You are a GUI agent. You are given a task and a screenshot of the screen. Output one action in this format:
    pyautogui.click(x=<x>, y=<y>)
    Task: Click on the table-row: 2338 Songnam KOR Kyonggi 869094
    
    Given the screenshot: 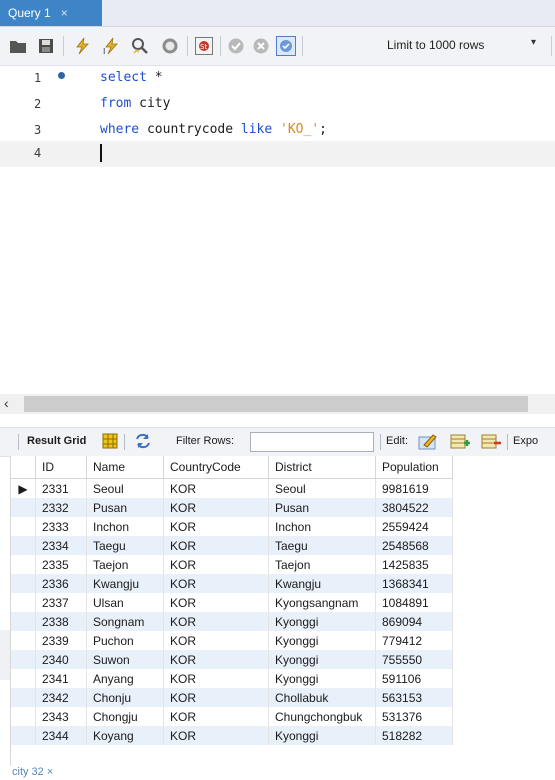 What is the action you would take?
    pyautogui.click(x=232, y=621)
    